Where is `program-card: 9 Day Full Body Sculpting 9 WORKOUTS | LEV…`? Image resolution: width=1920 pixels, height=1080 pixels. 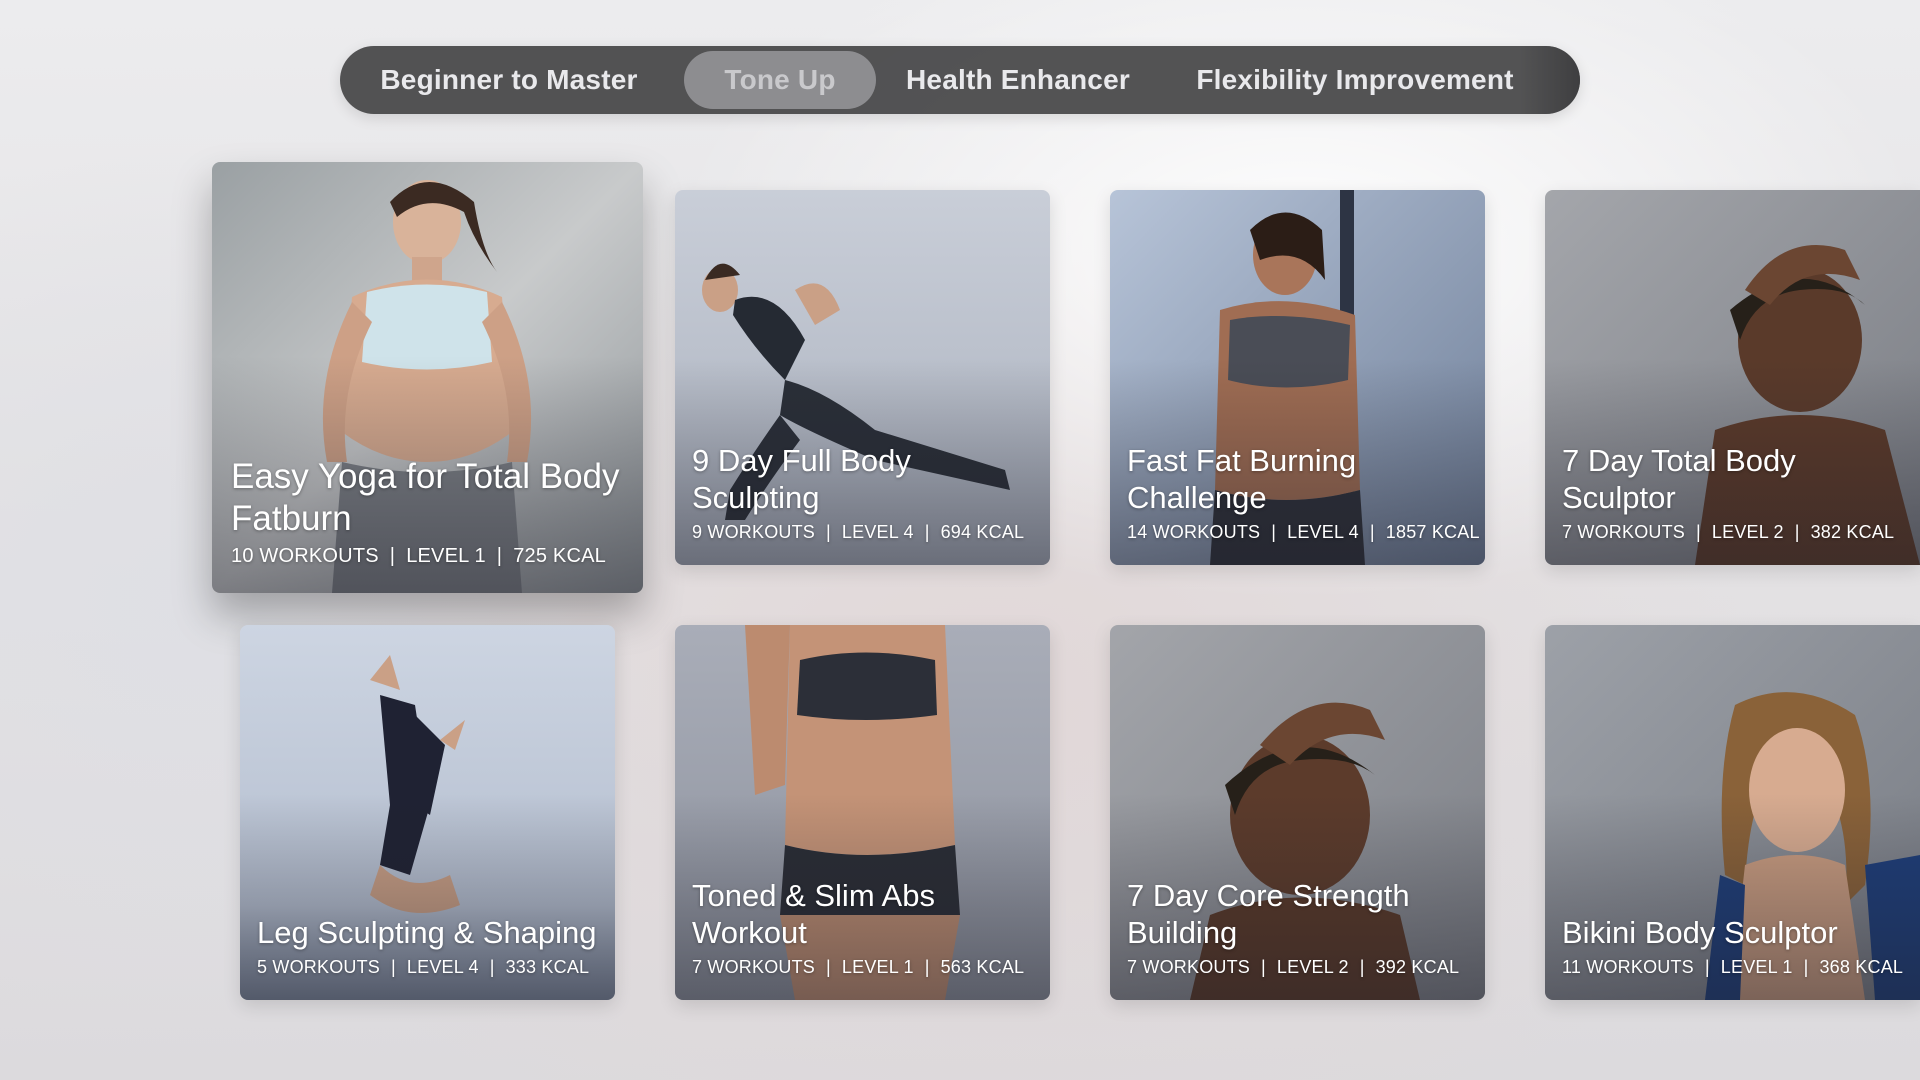
program-card: 9 Day Full Body Sculpting 9 WORKOUTS | LEV… is located at coordinates (862, 377).